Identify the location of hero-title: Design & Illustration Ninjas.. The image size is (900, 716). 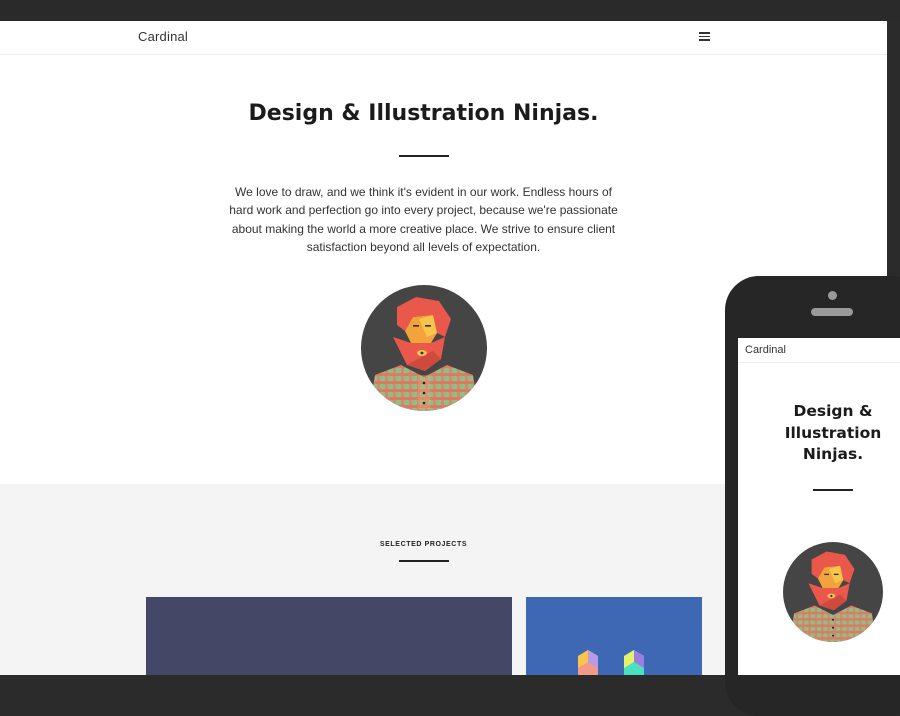
(423, 113).